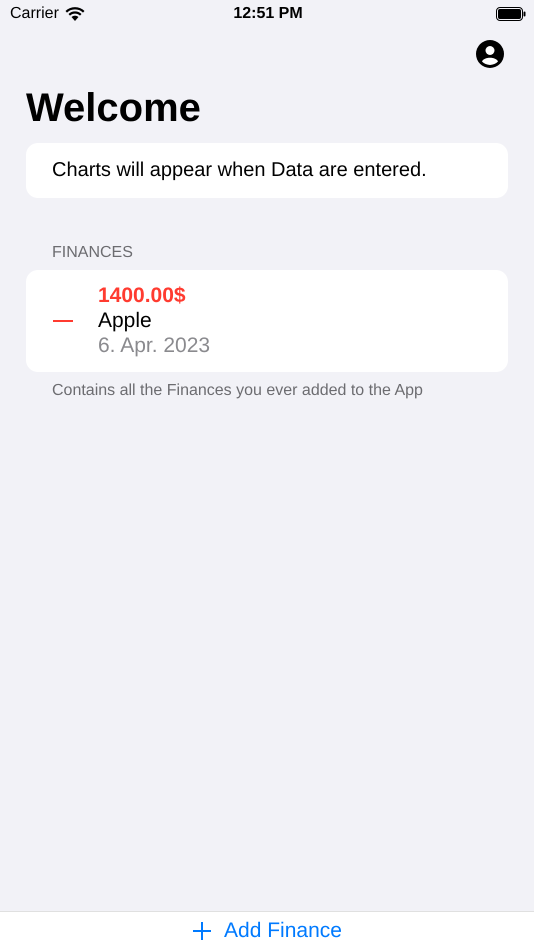 The width and height of the screenshot is (534, 950). Describe the element at coordinates (125, 321) in the screenshot. I see `finance-name: Apple` at that location.